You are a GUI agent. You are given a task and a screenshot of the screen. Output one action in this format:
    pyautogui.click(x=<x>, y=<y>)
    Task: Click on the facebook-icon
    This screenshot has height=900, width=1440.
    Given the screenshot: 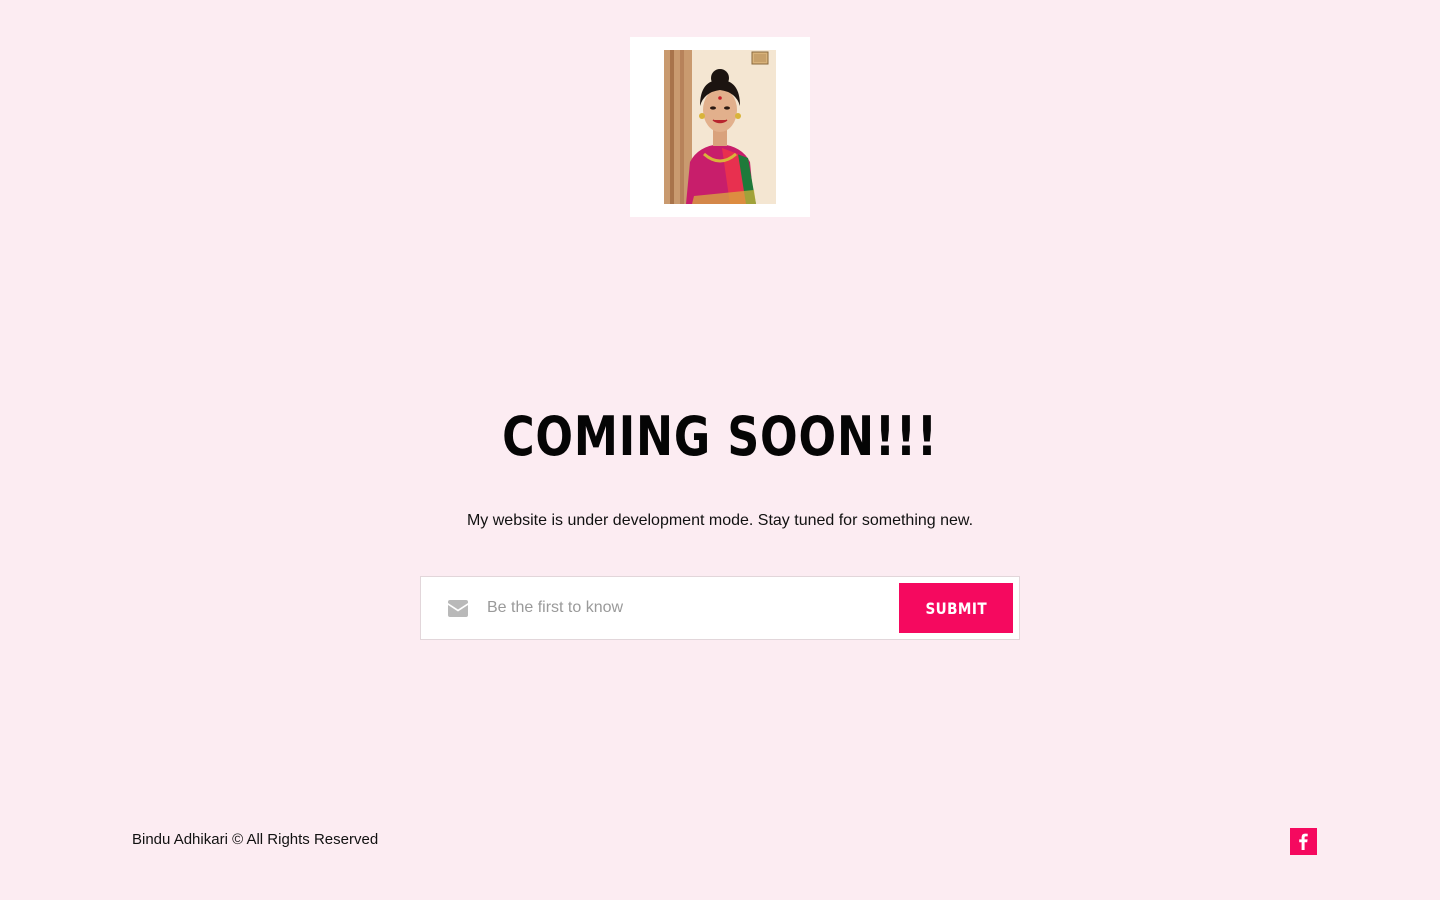 What is the action you would take?
    pyautogui.click(x=1303, y=841)
    